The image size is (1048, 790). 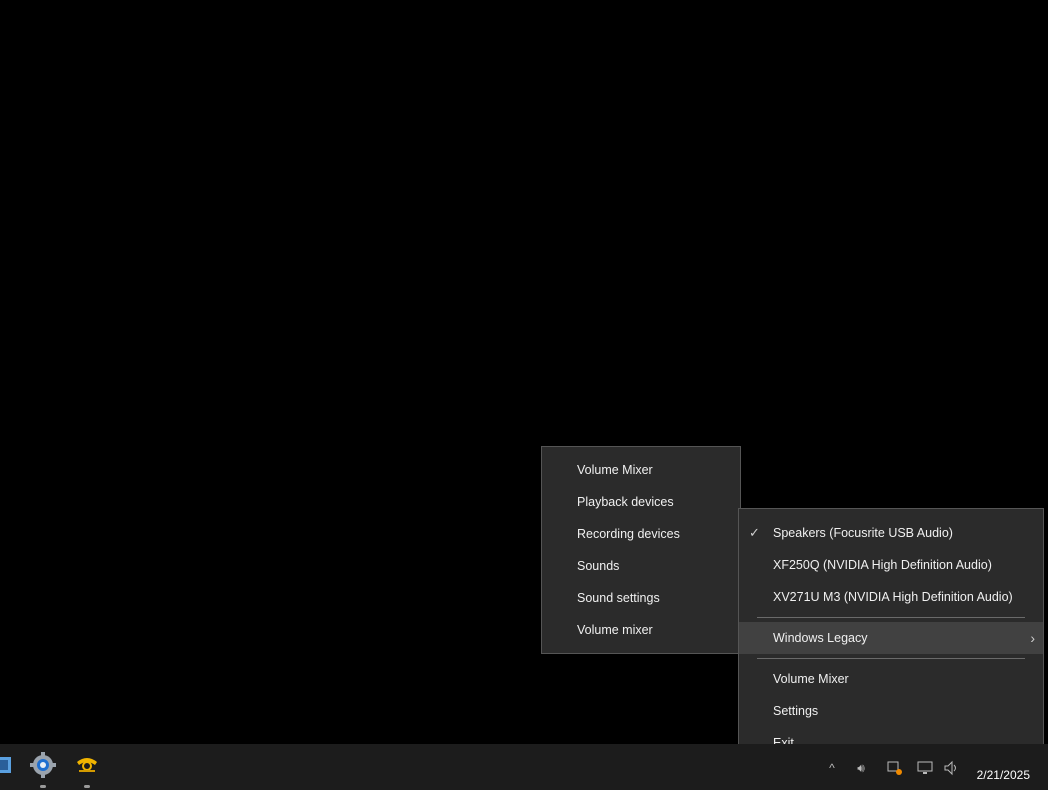 I want to click on chevron-right-icon: ›, so click(x=1032, y=638).